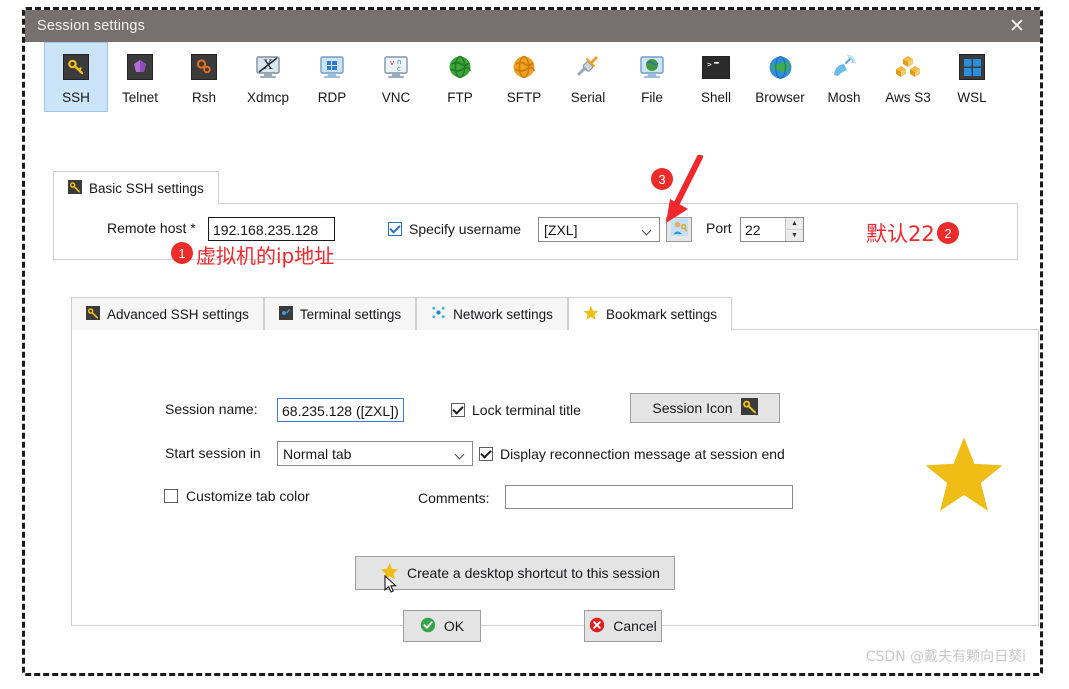 This screenshot has width=1069, height=689. Describe the element at coordinates (524, 67) in the screenshot. I see `orange-globe-icon` at that location.